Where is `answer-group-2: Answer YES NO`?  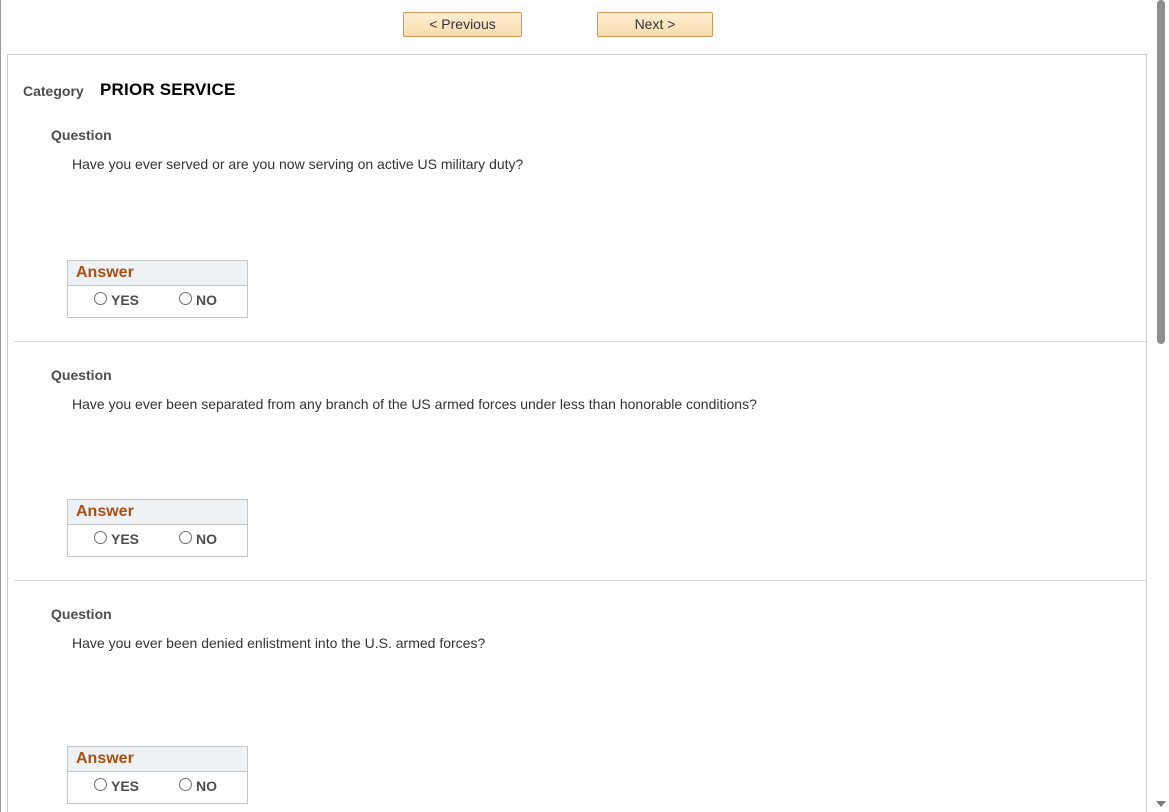 answer-group-2: Answer YES NO is located at coordinates (157, 528).